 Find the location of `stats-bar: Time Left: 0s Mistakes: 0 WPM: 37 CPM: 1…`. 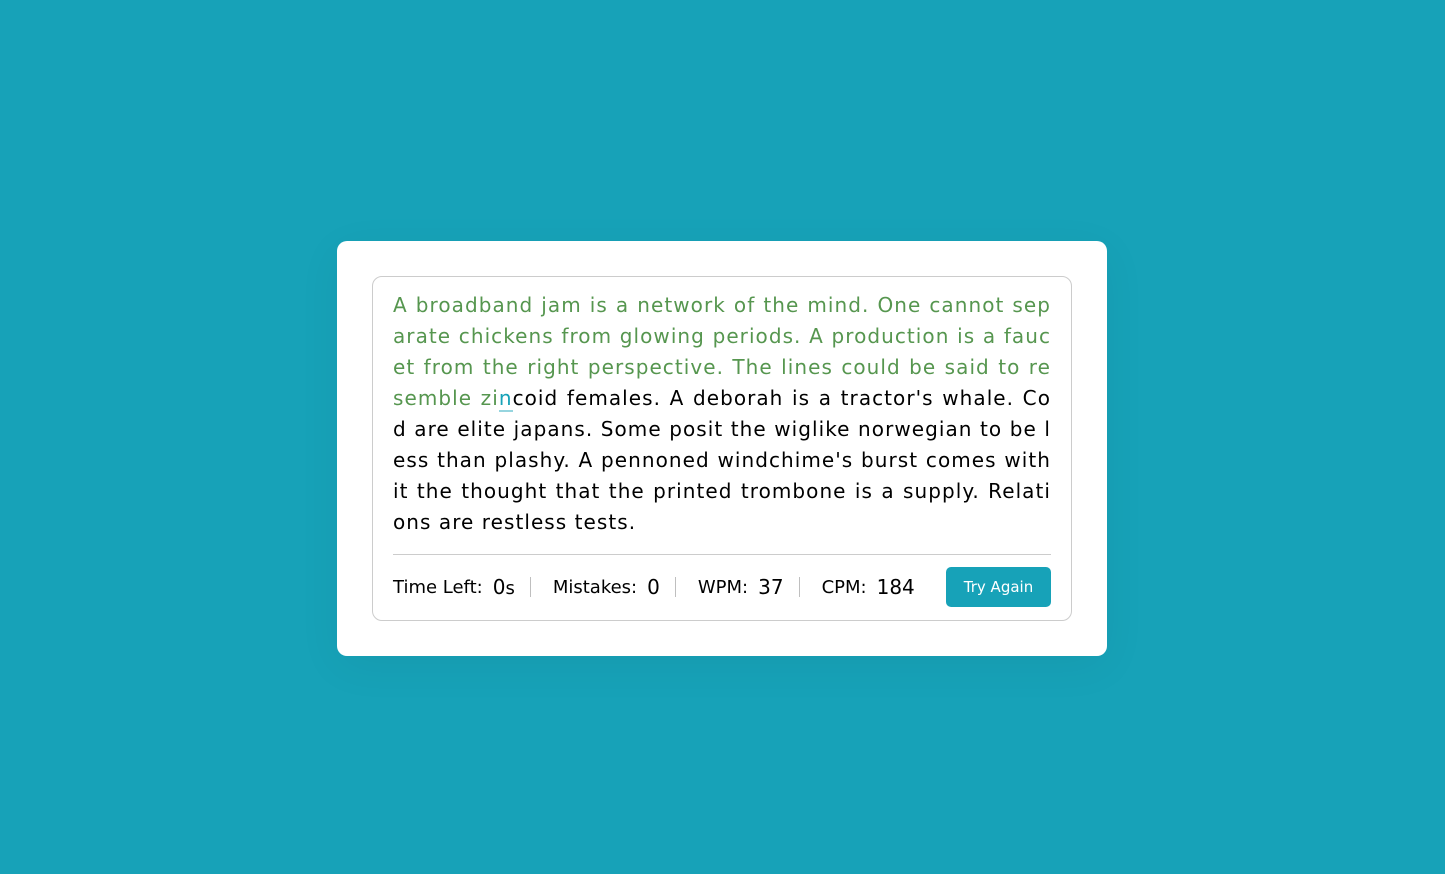

stats-bar: Time Left: 0s Mistakes: 0 WPM: 37 CPM: 1… is located at coordinates (722, 587).